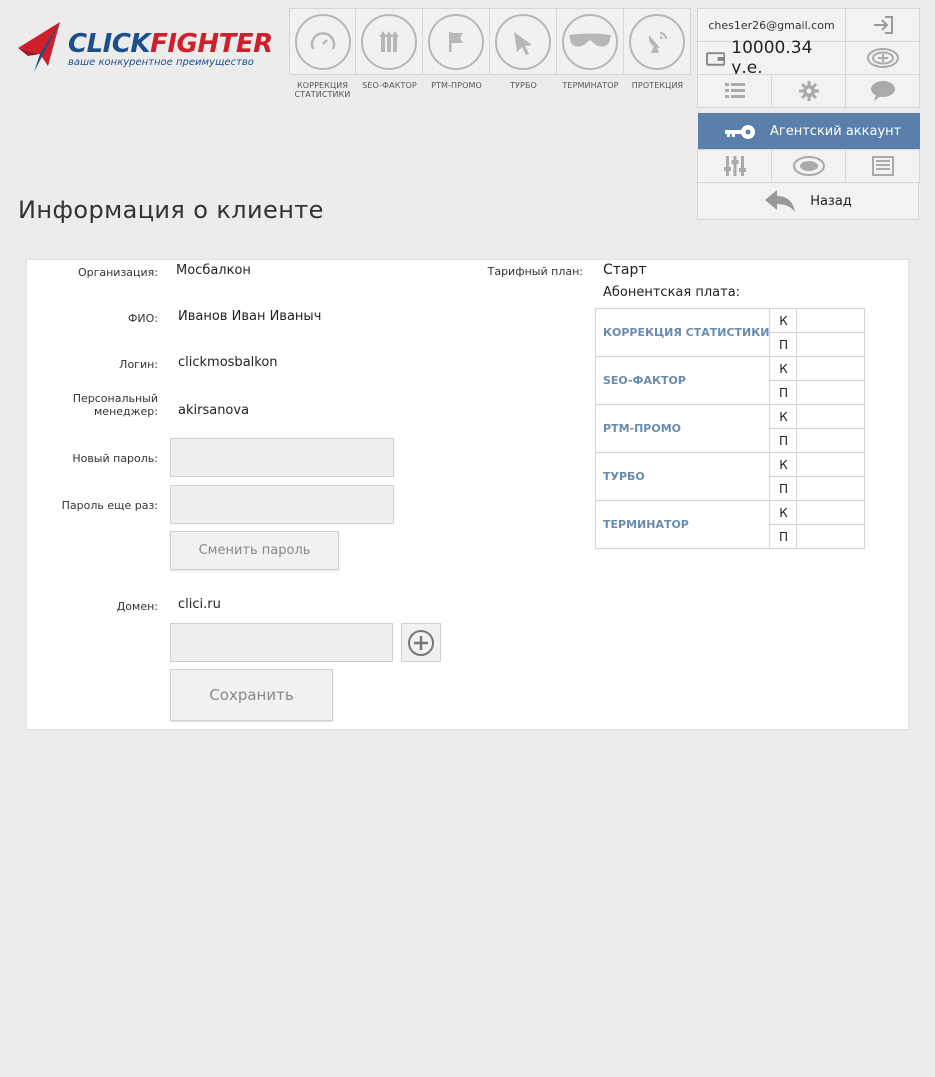 This screenshot has height=1077, width=935. I want to click on nav-item-seo-factor: SEO-ФАКТОР, so click(389, 53).